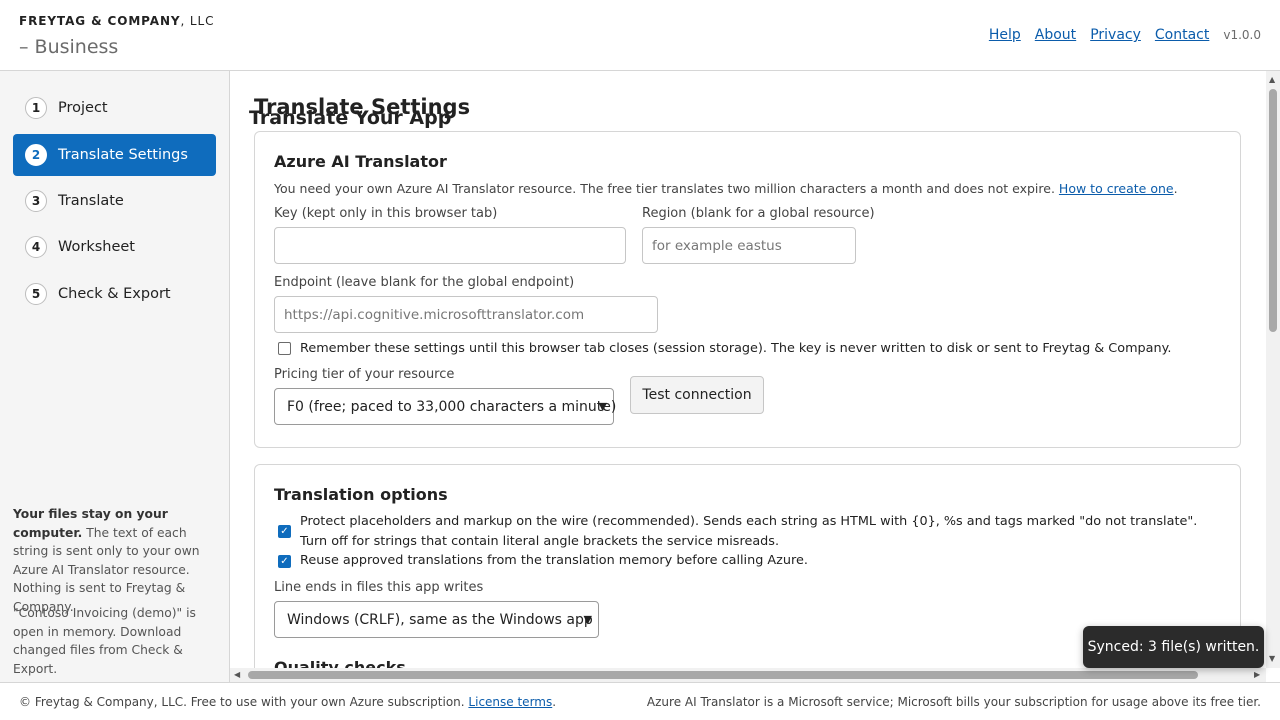 Image resolution: width=1280 pixels, height=720 pixels. Describe the element at coordinates (1116, 188) in the screenshot. I see `how-to-create-link: How to create one` at that location.